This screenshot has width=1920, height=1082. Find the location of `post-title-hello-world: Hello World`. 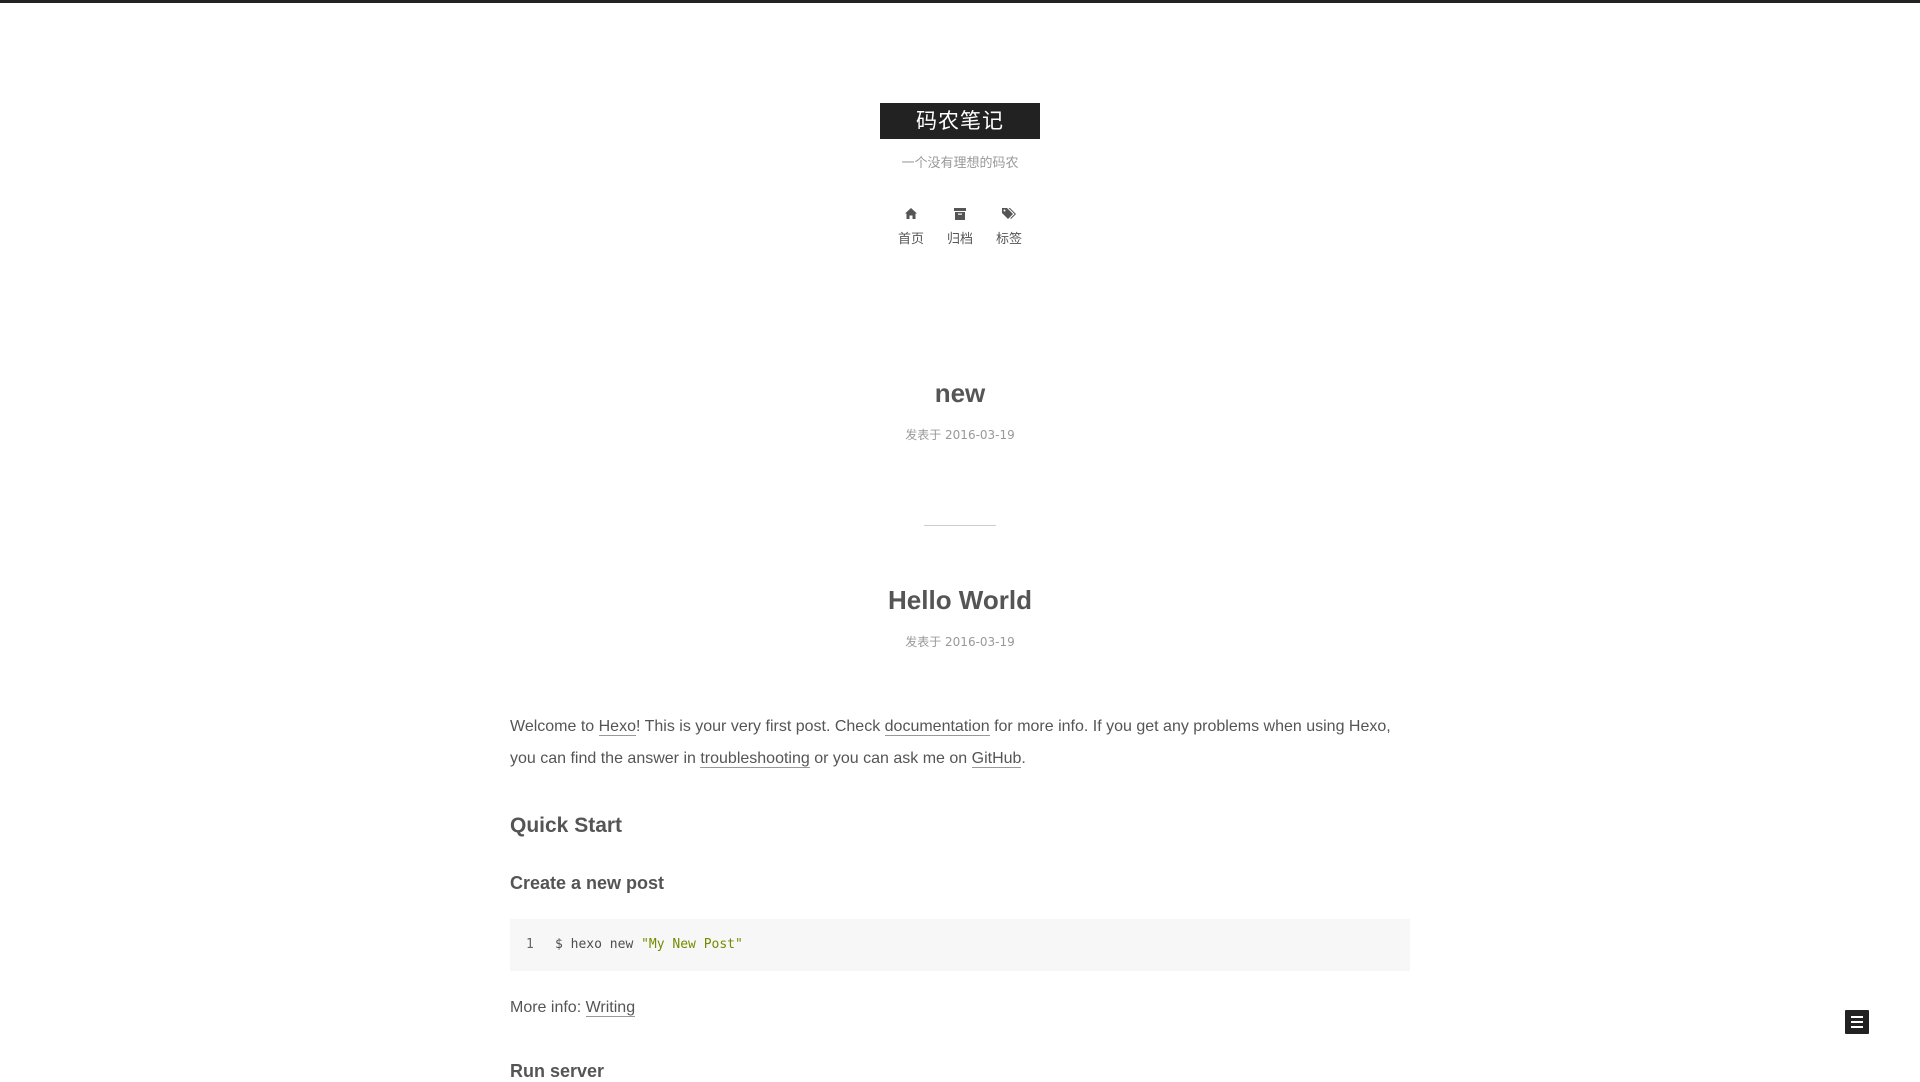

post-title-hello-world: Hello World is located at coordinates (960, 600).